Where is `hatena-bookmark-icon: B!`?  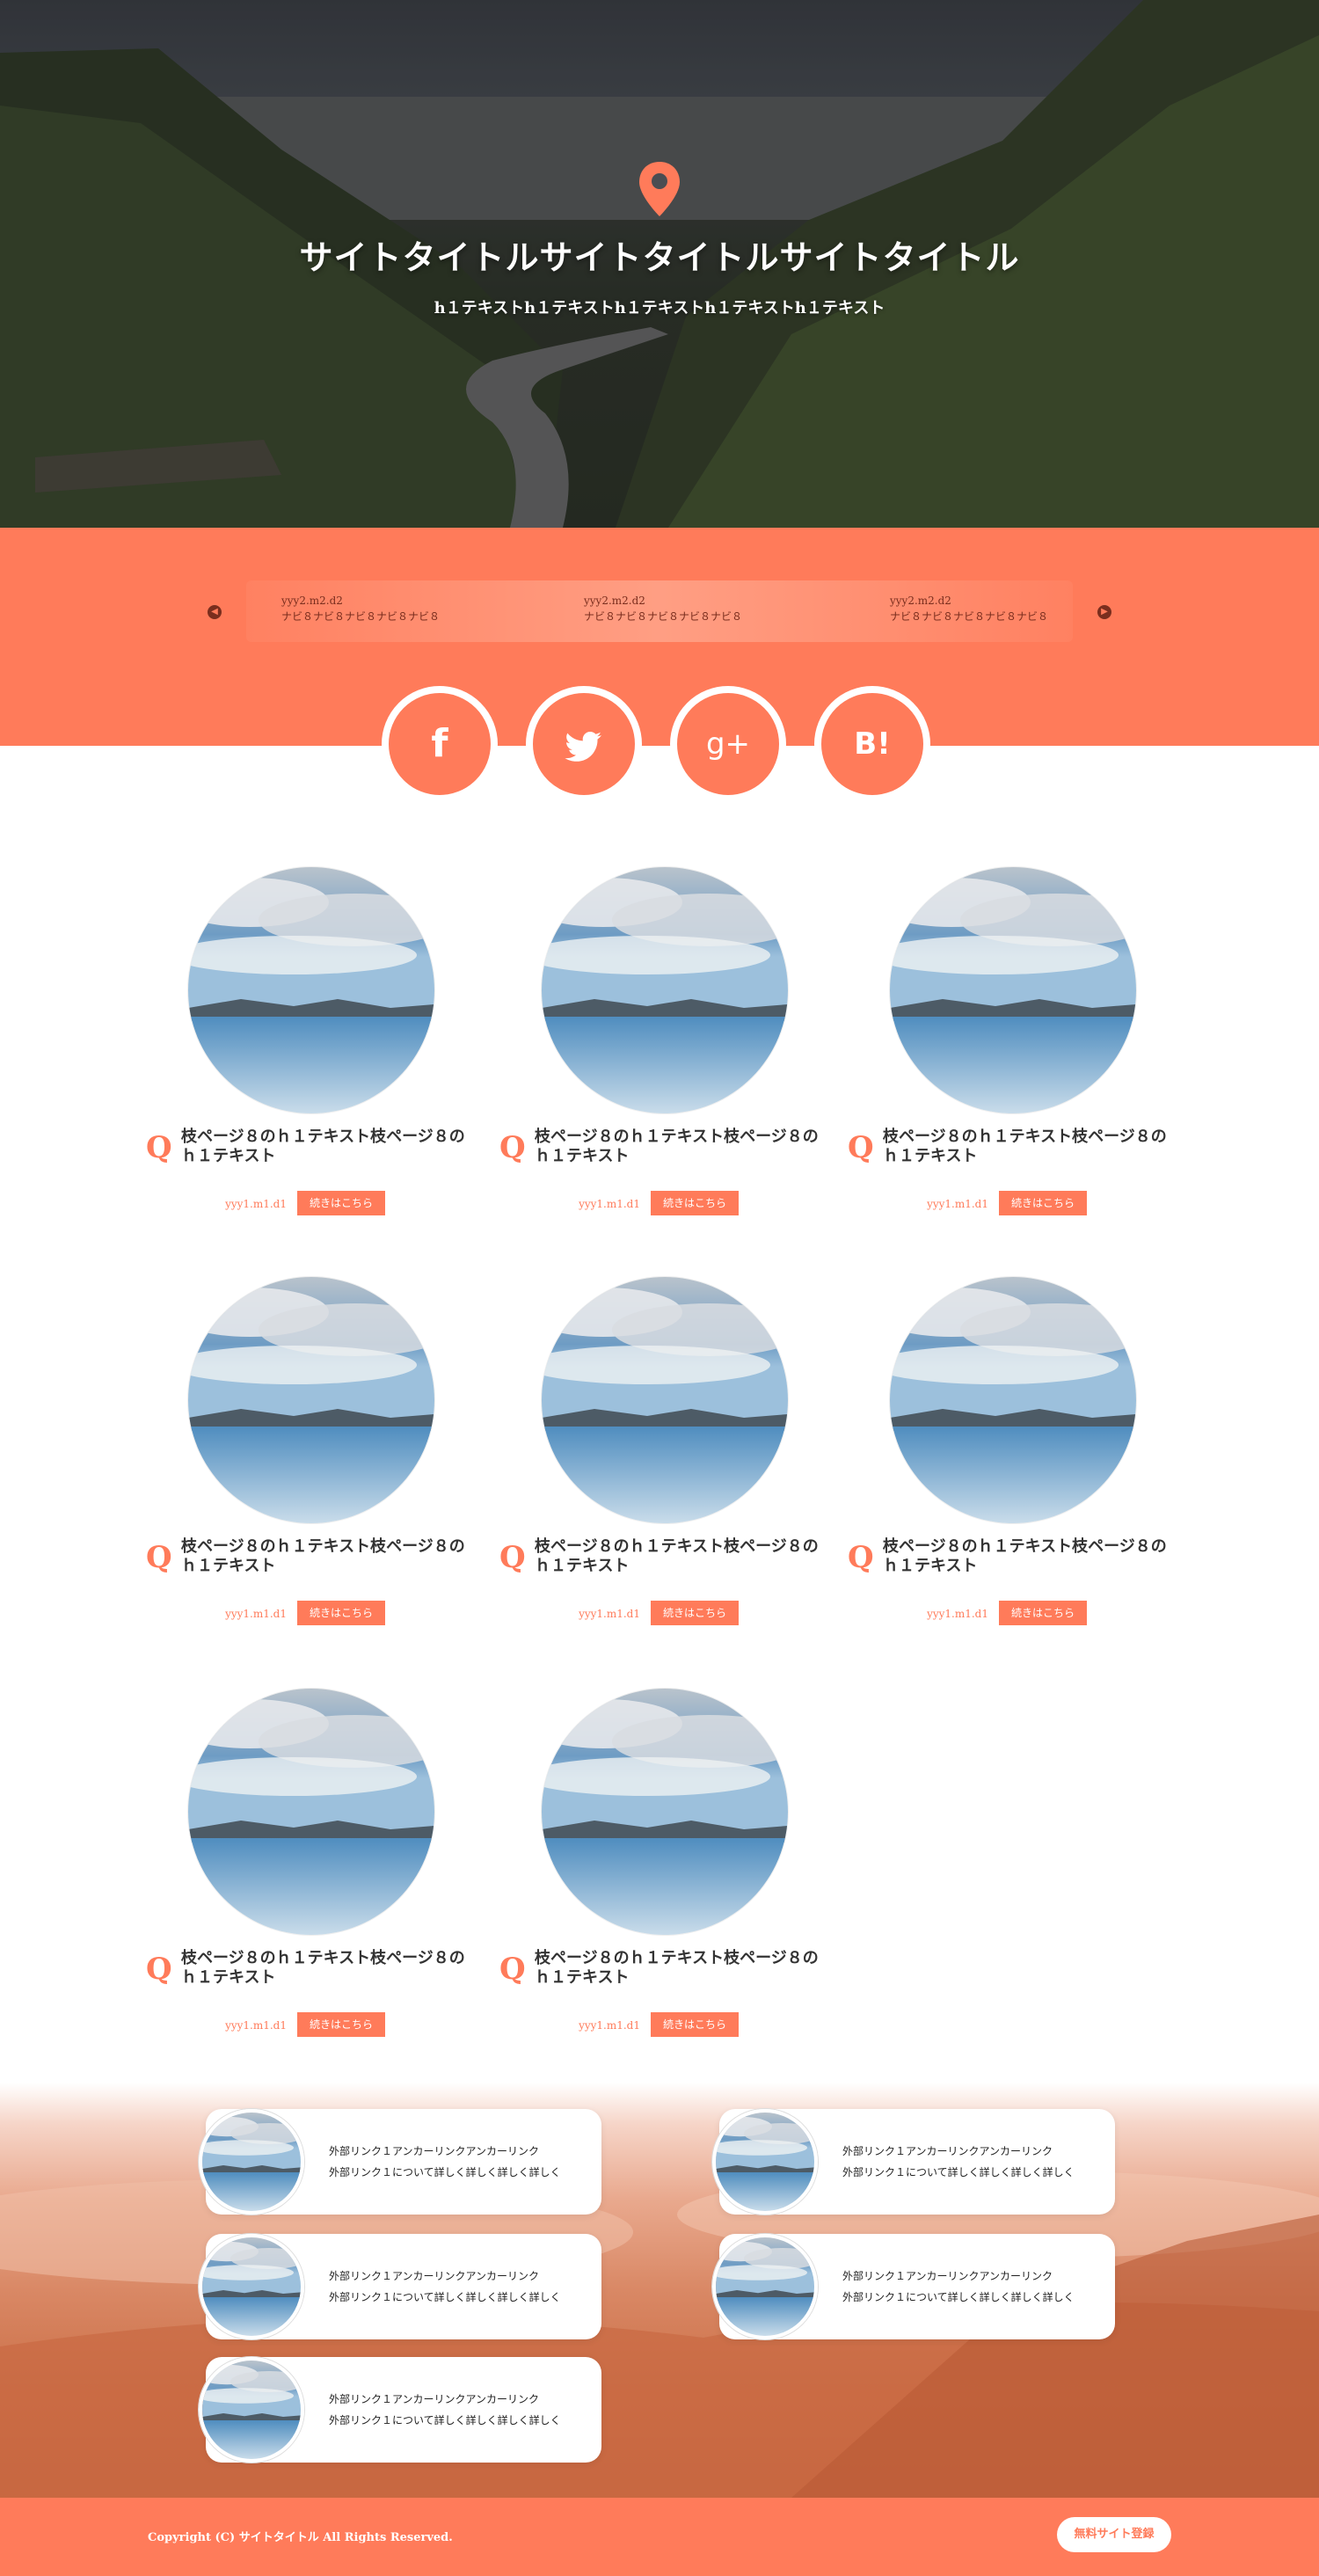
hatena-bookmark-icon: B! is located at coordinates (872, 744).